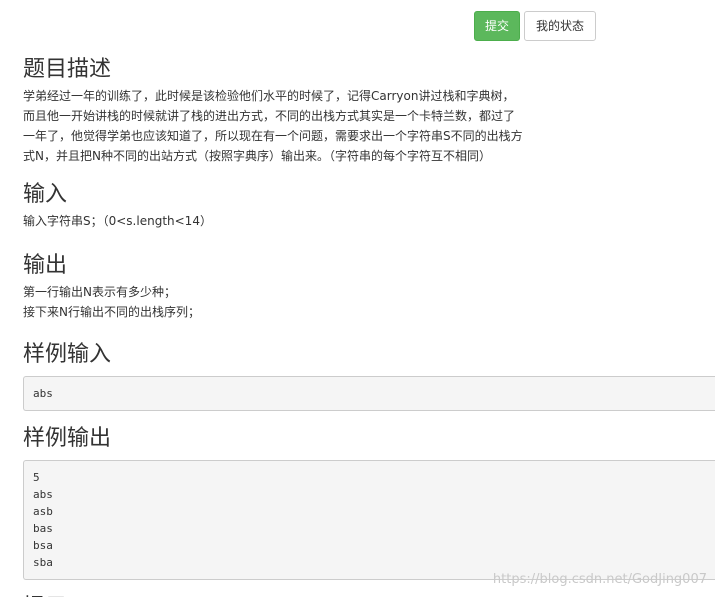 Image resolution: width=715 pixels, height=597 pixels. I want to click on sample-output-heading: 样例输出, so click(67, 438).